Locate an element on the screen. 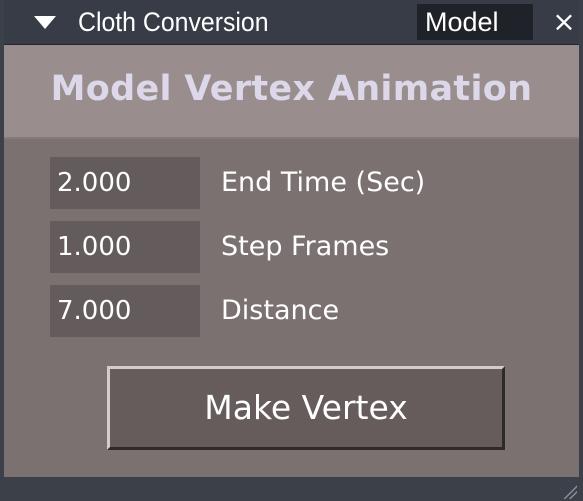  bottom-bar is located at coordinates (291, 489).